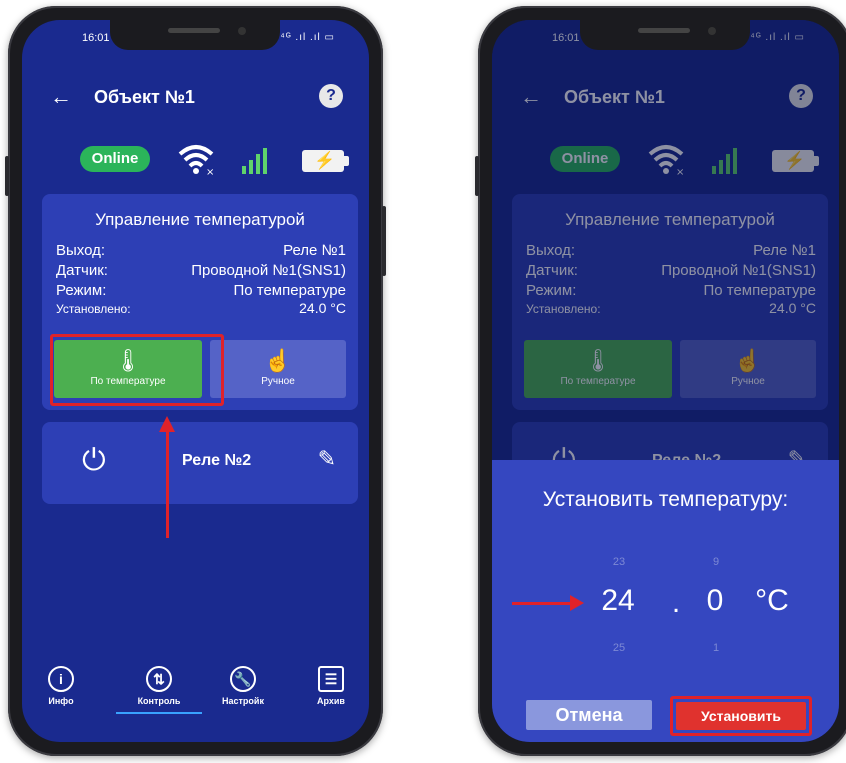  I want to click on mode-manual-button: ☝ Ручное, so click(278, 369).